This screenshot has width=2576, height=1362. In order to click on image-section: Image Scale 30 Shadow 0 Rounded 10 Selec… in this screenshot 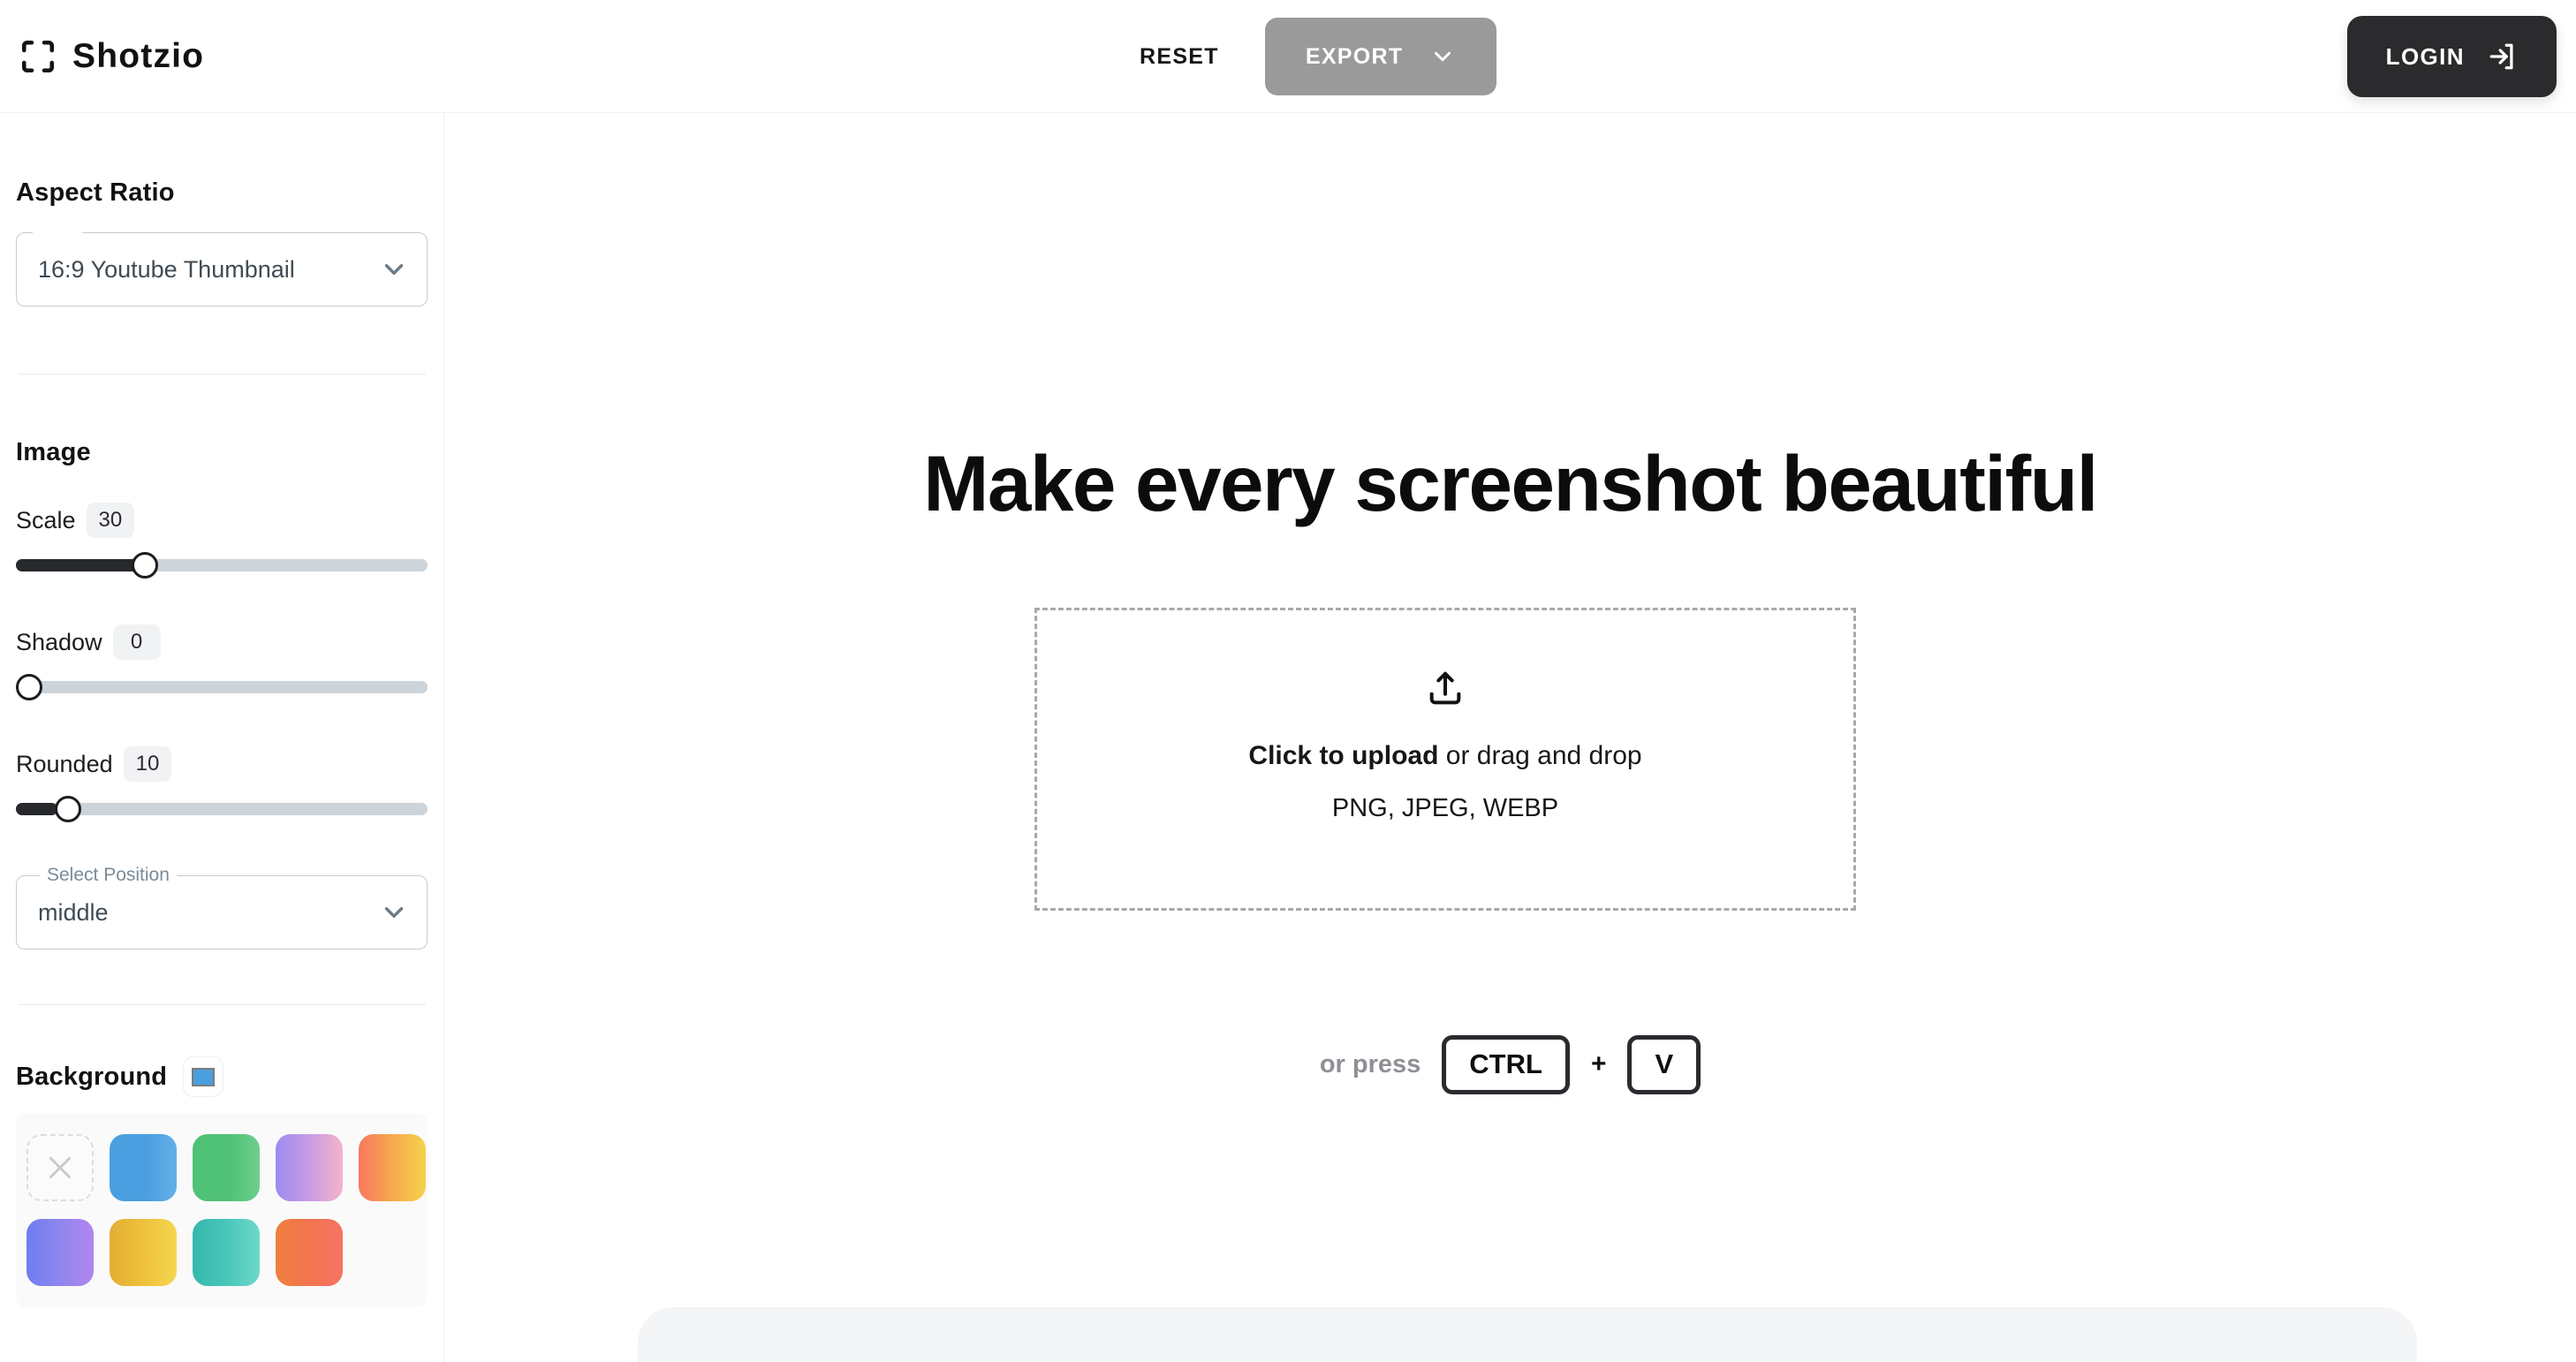, I will do `click(222, 694)`.